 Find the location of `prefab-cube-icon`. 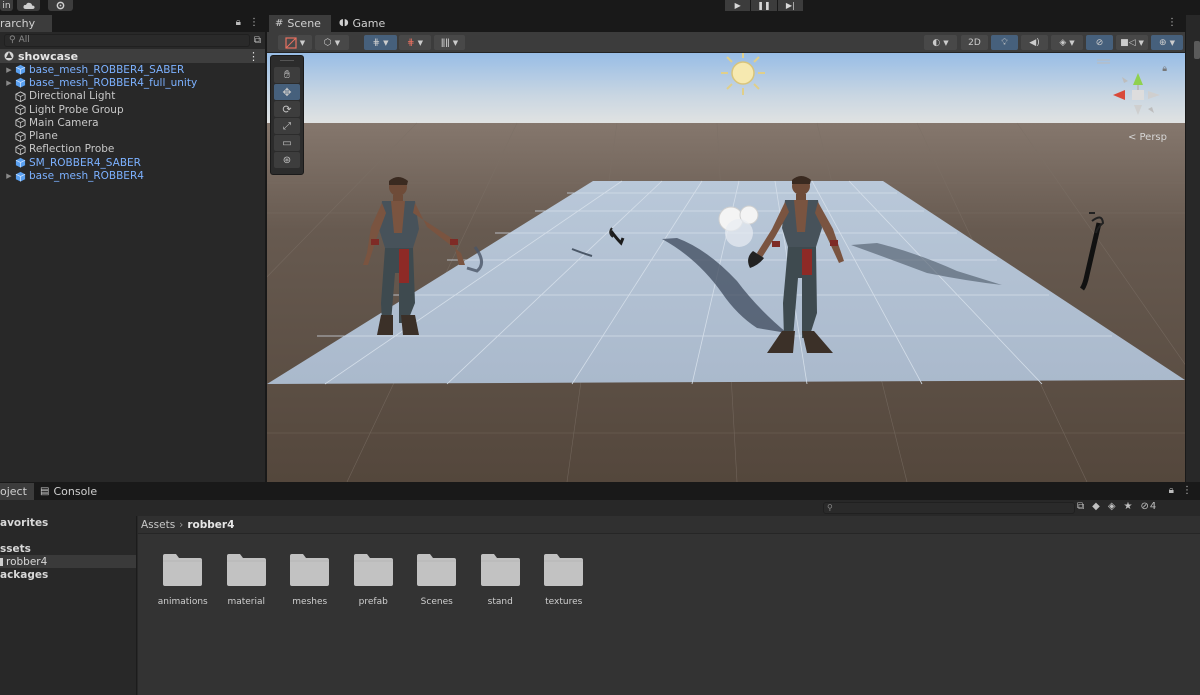

prefab-cube-icon is located at coordinates (20, 163).